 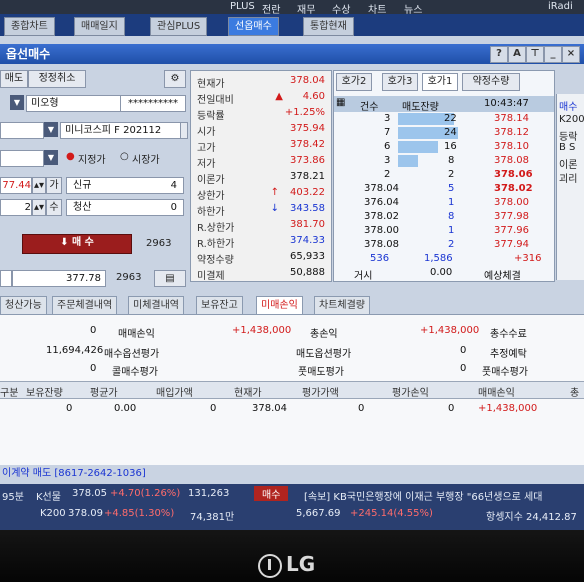 I want to click on ask-row: 7 24 378.12, so click(x=444, y=134).